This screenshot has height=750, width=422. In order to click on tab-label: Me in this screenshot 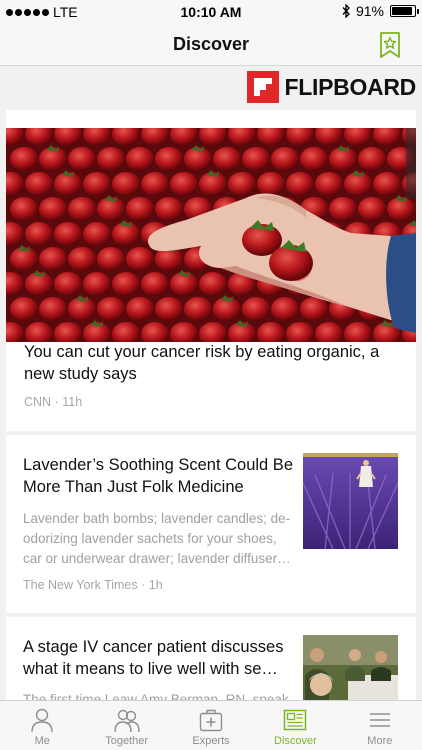, I will do `click(42, 741)`.